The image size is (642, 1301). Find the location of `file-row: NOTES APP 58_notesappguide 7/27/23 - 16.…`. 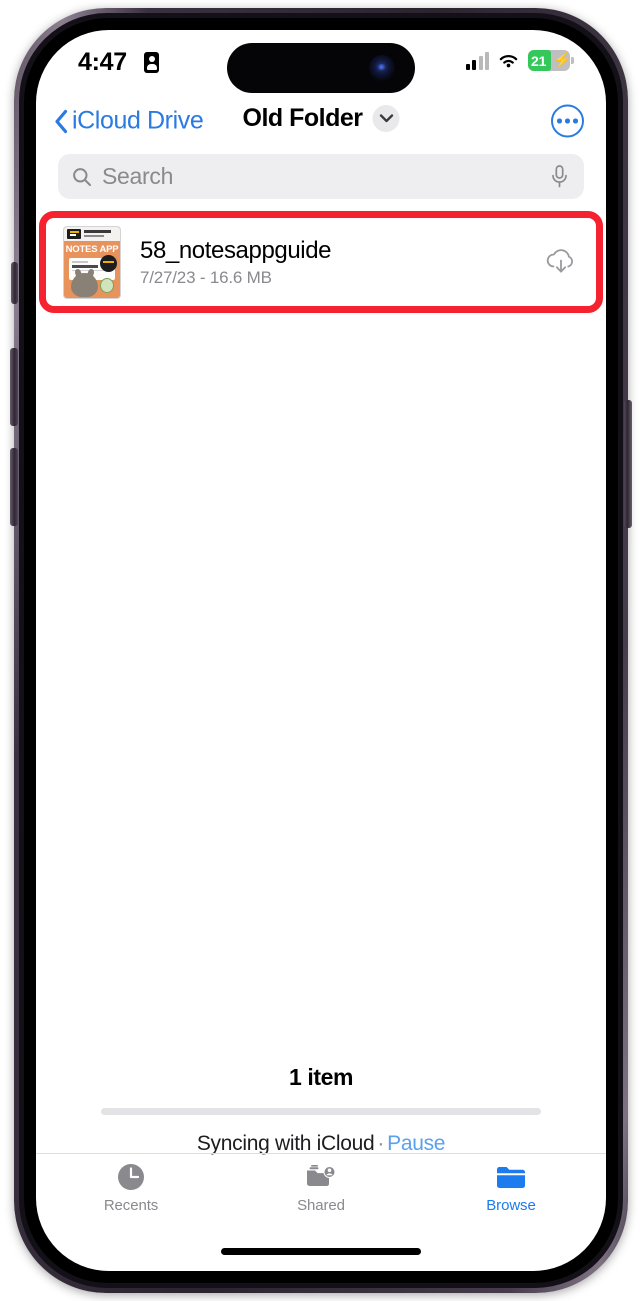

file-row: NOTES APP 58_notesappguide 7/27/23 - 16.… is located at coordinates (321, 262).